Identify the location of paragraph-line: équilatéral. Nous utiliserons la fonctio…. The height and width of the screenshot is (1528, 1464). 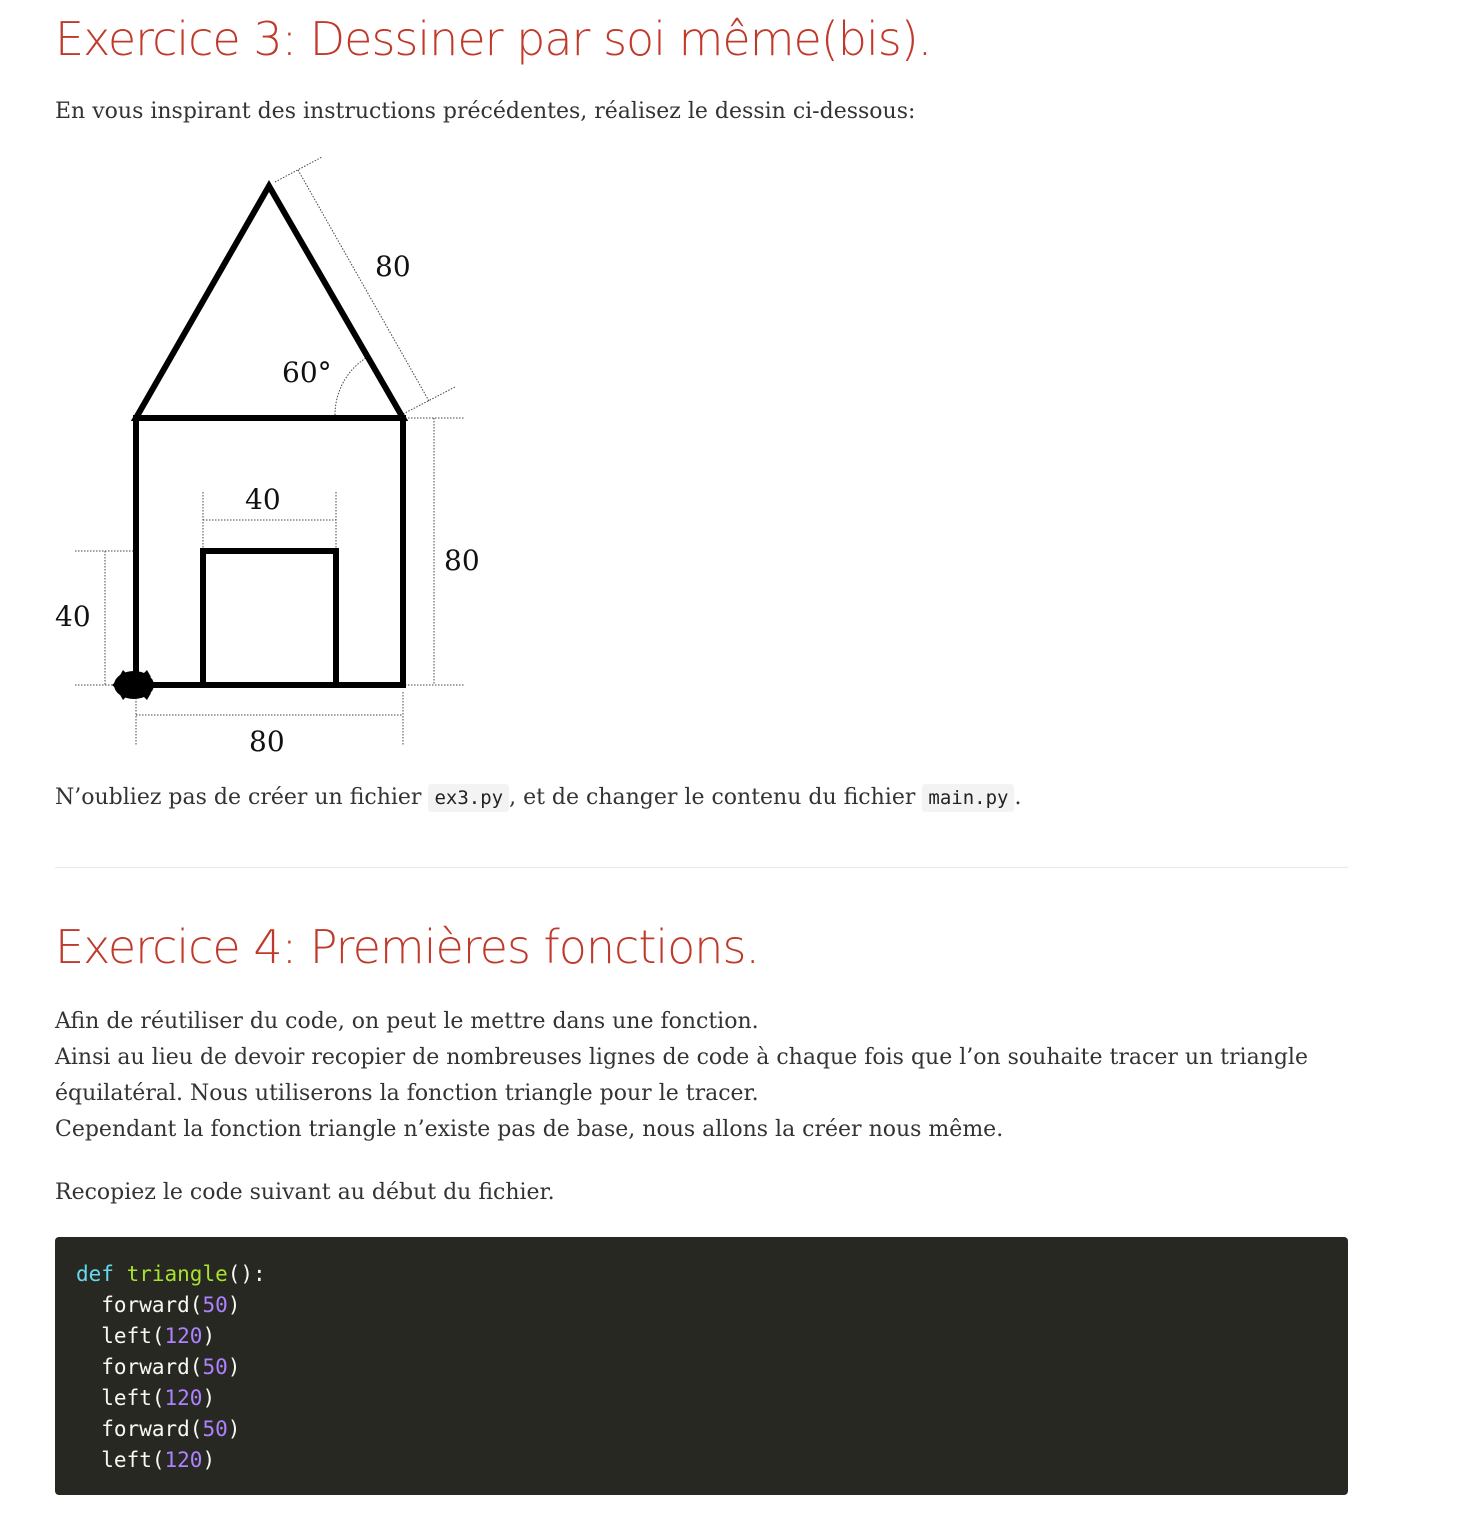
(407, 1093).